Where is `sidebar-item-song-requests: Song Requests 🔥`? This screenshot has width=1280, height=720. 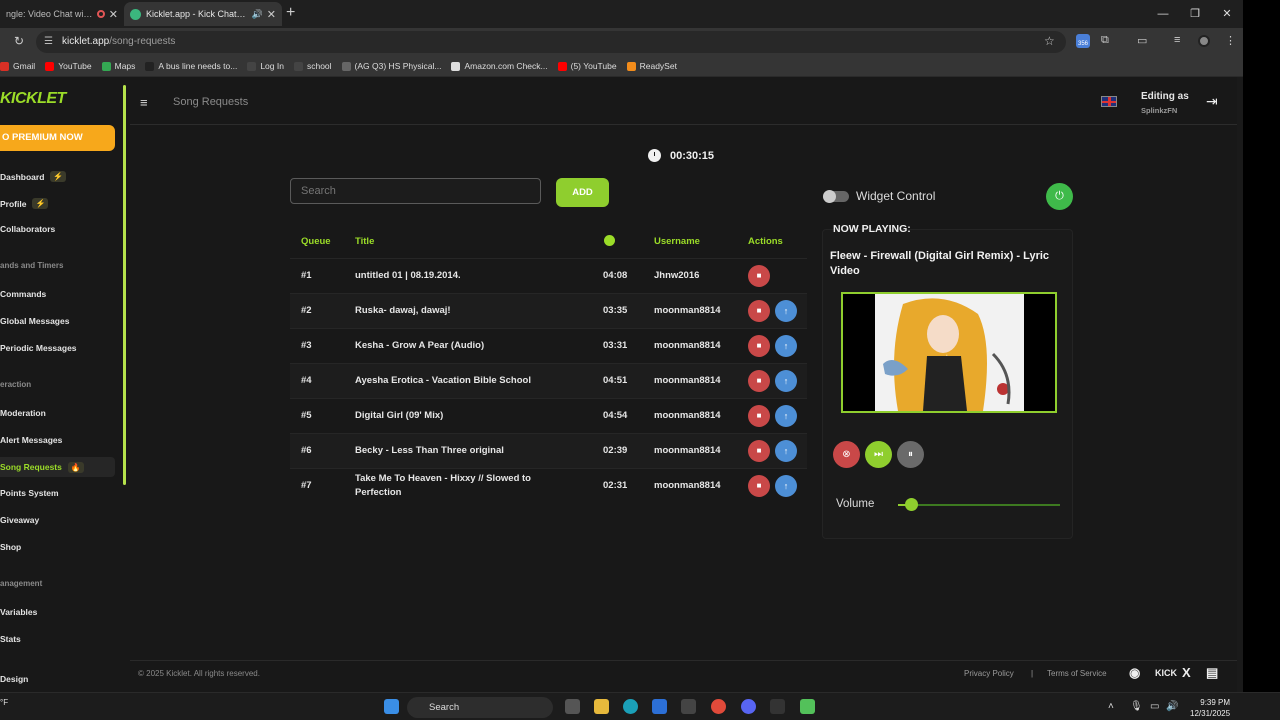 sidebar-item-song-requests: Song Requests 🔥 is located at coordinates (57, 467).